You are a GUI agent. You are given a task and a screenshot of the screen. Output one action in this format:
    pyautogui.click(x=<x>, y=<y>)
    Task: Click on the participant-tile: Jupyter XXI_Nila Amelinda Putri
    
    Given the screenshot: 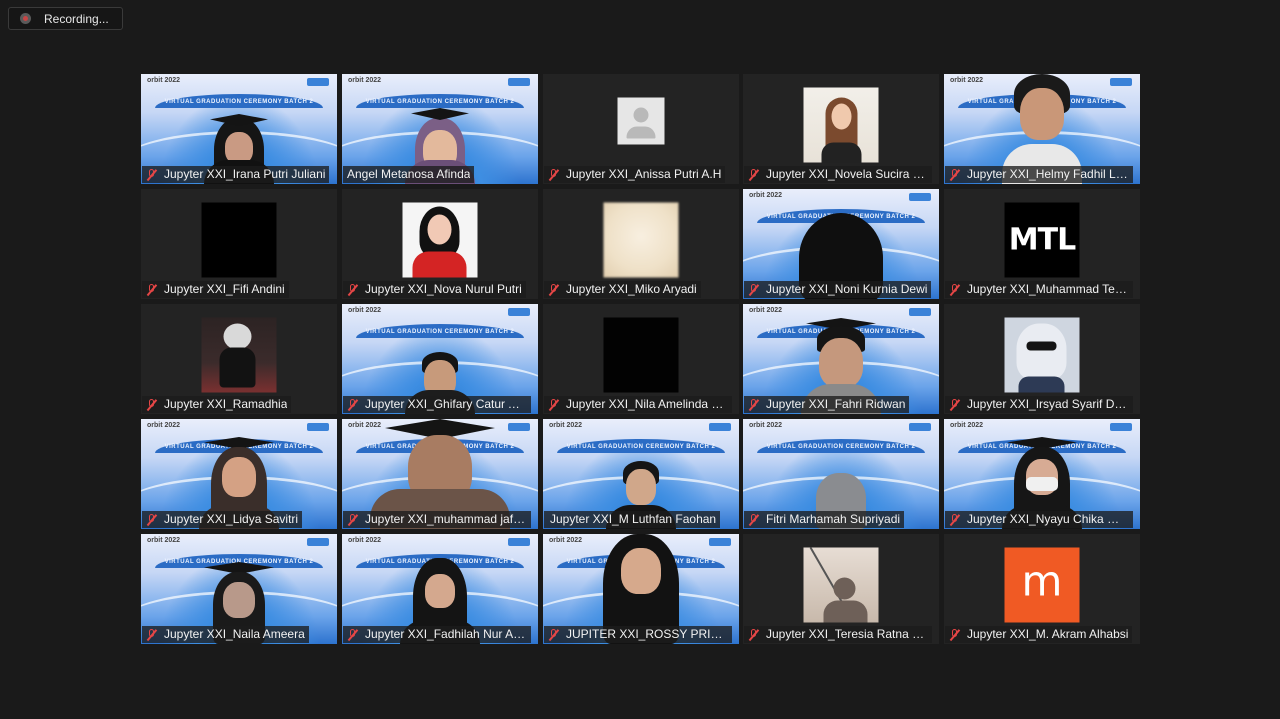 What is the action you would take?
    pyautogui.click(x=641, y=359)
    